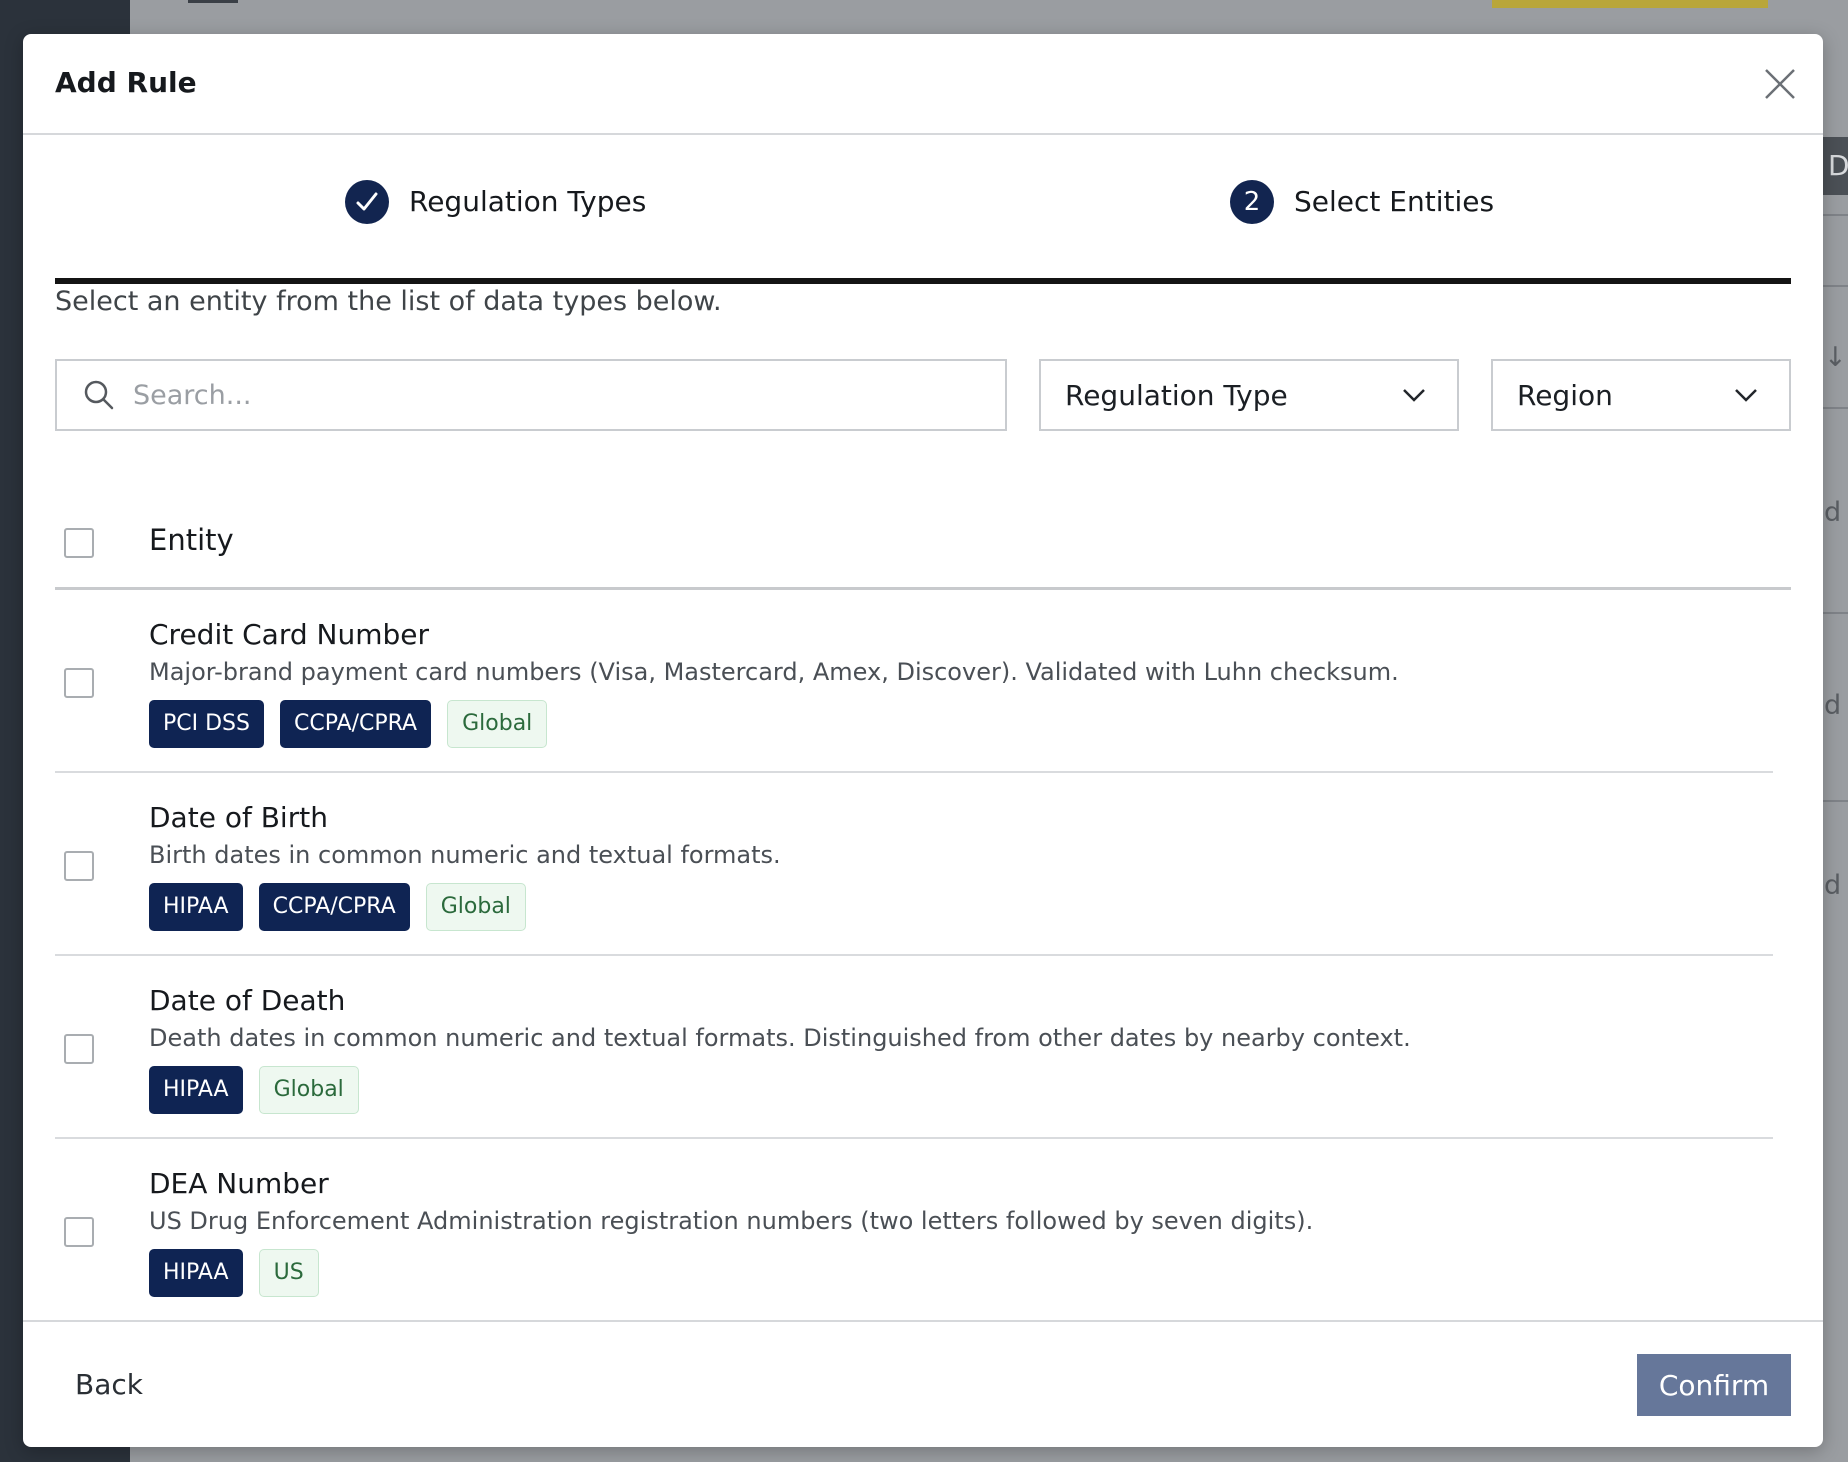 The width and height of the screenshot is (1848, 1462). I want to click on tag-list: PCI DSS CCPA/CPRA Global, so click(348, 724).